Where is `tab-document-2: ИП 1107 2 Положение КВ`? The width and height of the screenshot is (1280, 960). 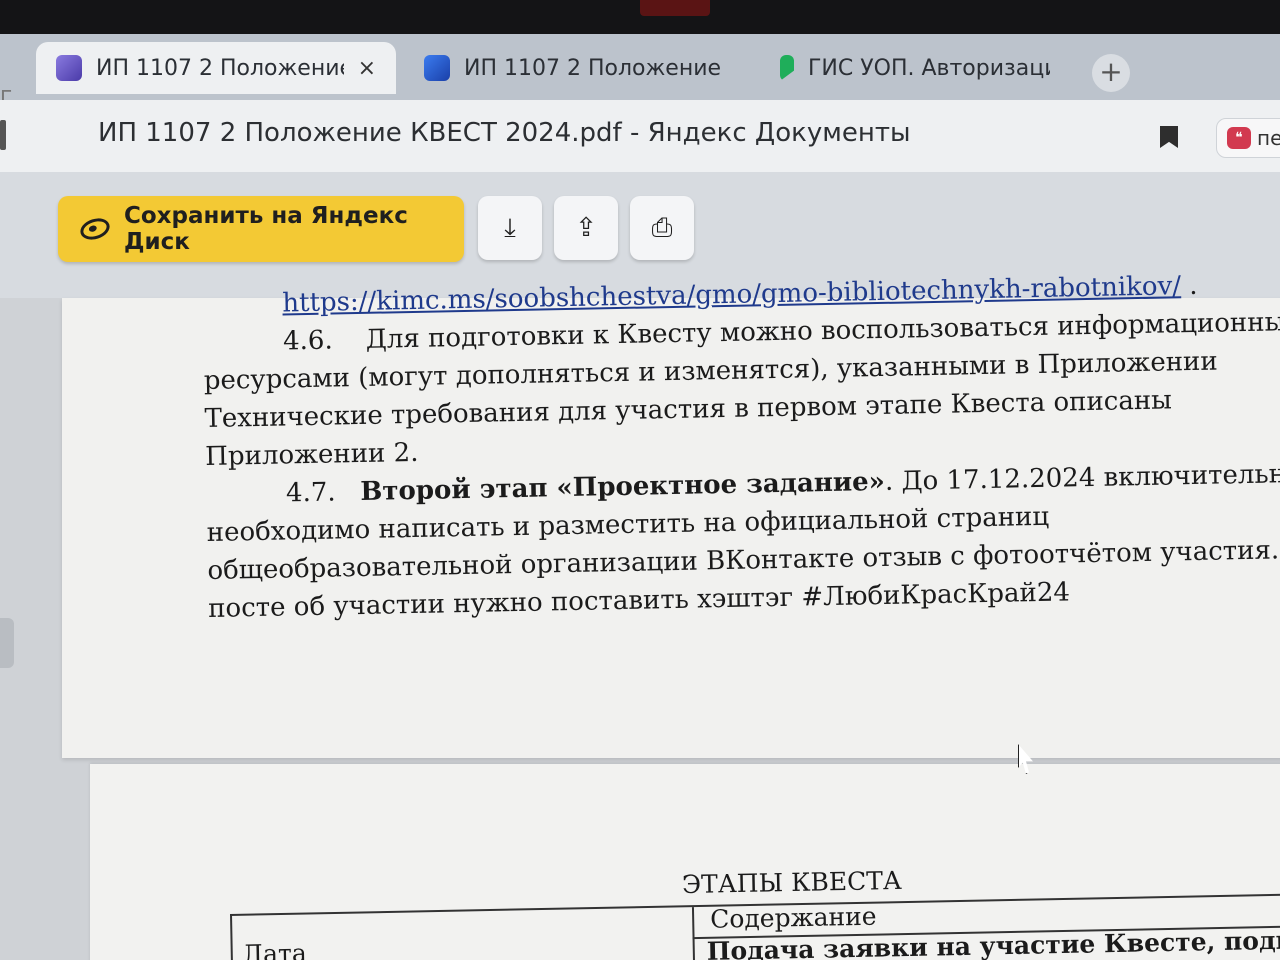
tab-document-2: ИП 1107 2 Положение КВ is located at coordinates (574, 68).